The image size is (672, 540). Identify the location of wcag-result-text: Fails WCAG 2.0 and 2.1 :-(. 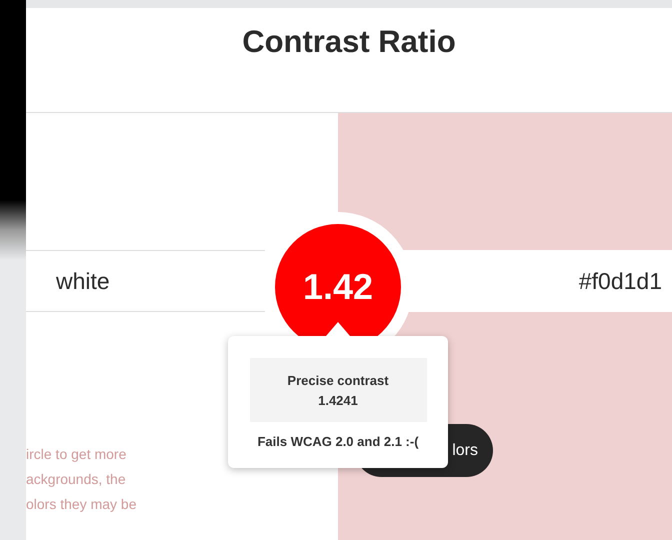
(338, 441).